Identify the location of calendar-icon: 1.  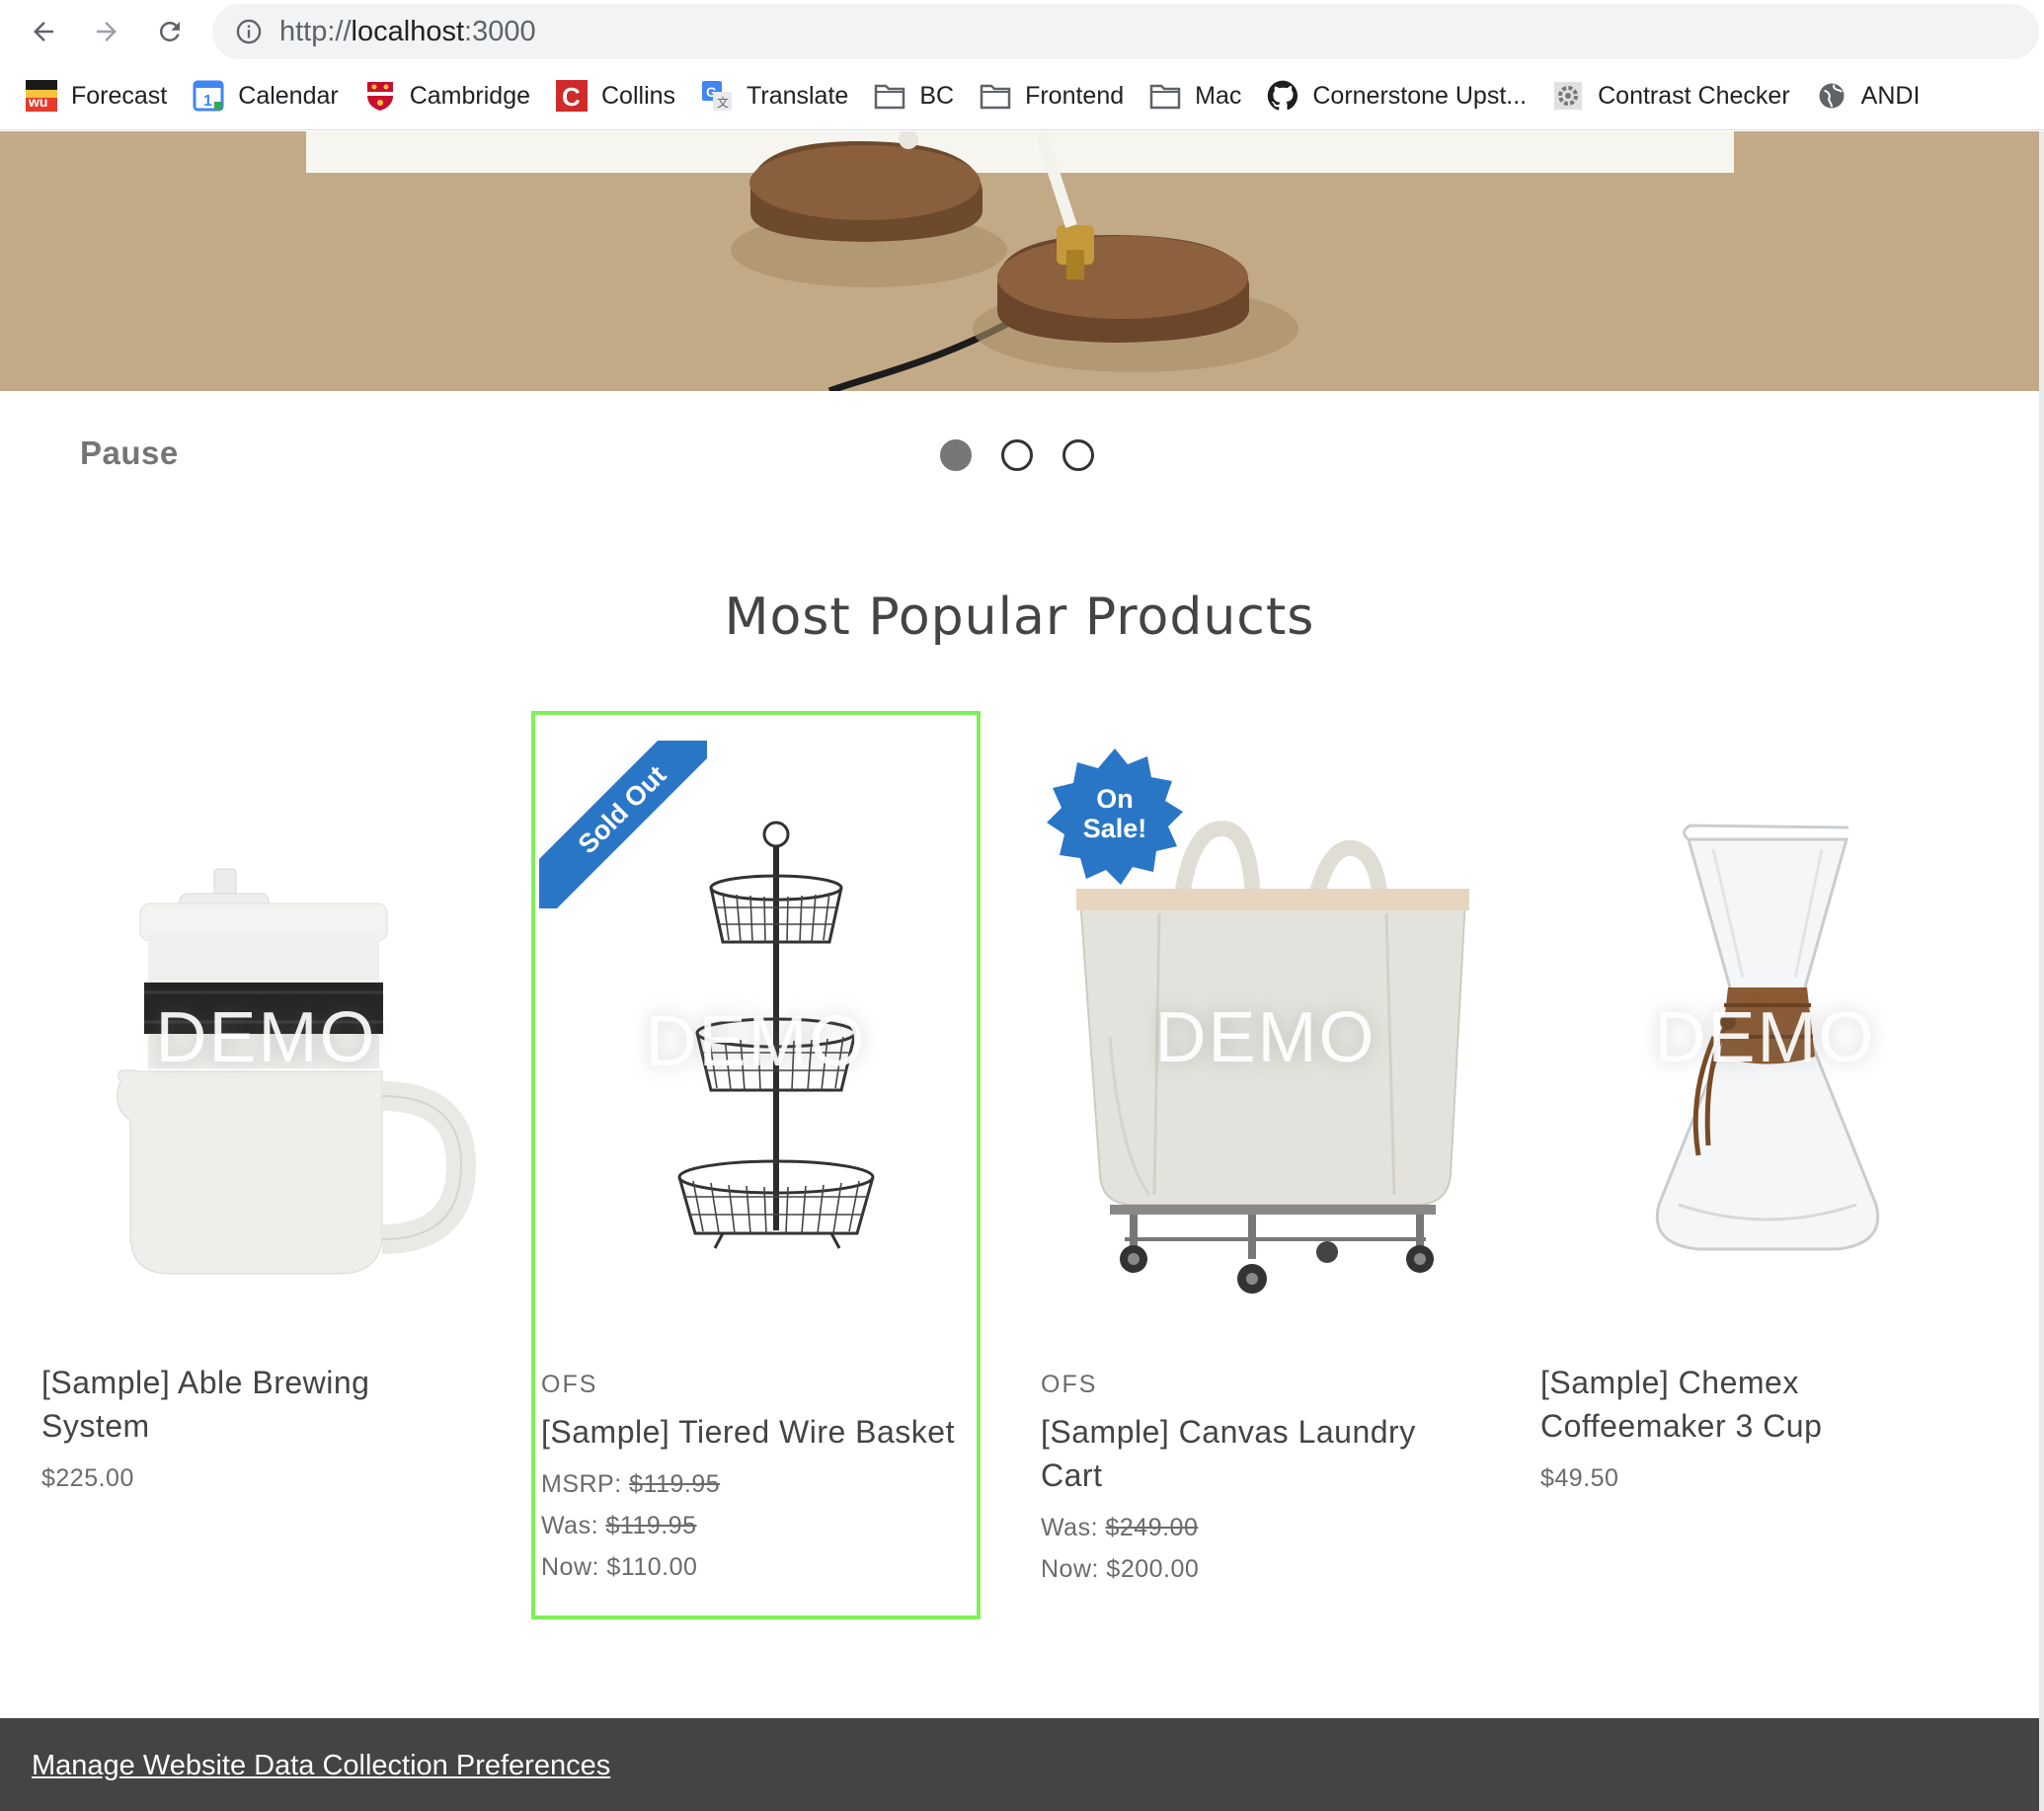
(209, 96).